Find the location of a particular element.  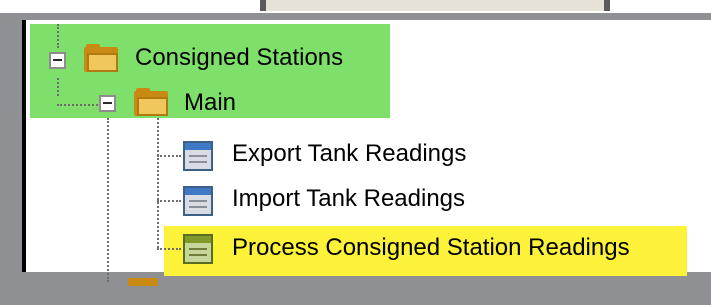

top-strip is located at coordinates (355, 6).